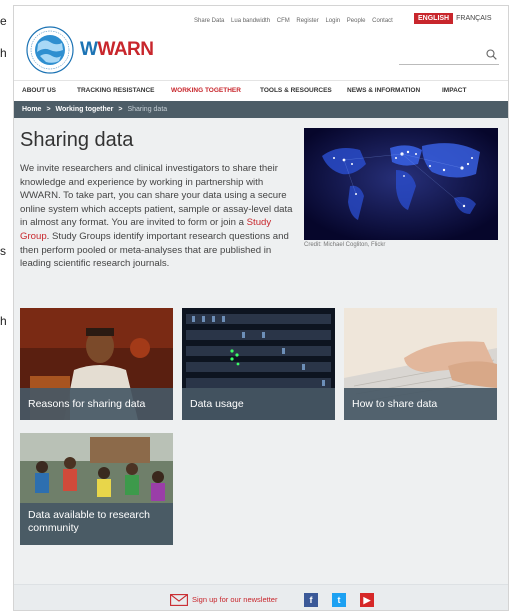 Image resolution: width=512 pixels, height=612 pixels. I want to click on nav-item-news-information: NEWS & INFORMATION, so click(383, 90).